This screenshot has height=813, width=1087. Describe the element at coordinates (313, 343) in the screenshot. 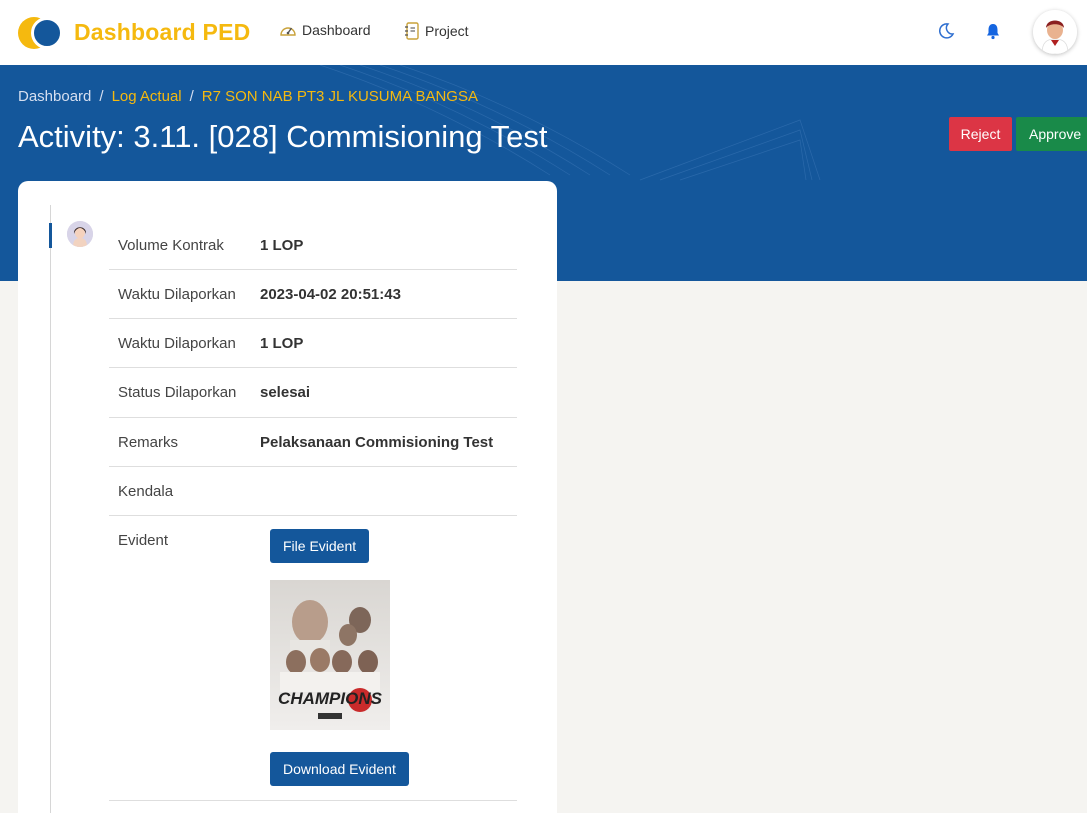

I see `detail-row: Waktu Dilaporkan 1 LOP` at that location.